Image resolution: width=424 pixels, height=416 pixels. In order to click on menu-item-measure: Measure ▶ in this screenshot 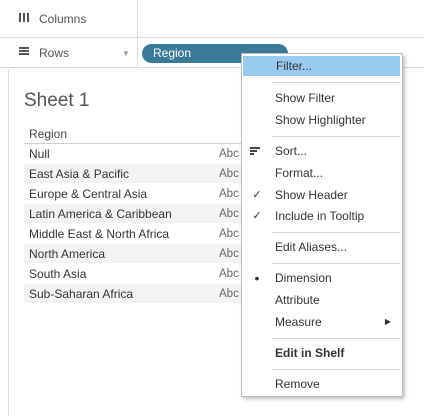, I will do `click(322, 322)`.